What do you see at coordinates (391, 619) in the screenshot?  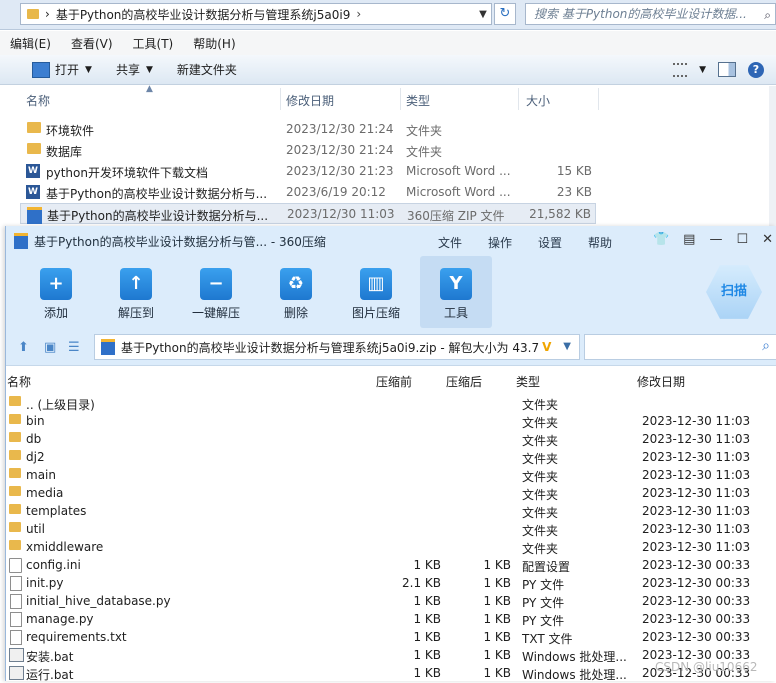 I see `zip-file-row: manage.py 1 KB 1 KB PY 文件 2023-12-30 00:33` at bounding box center [391, 619].